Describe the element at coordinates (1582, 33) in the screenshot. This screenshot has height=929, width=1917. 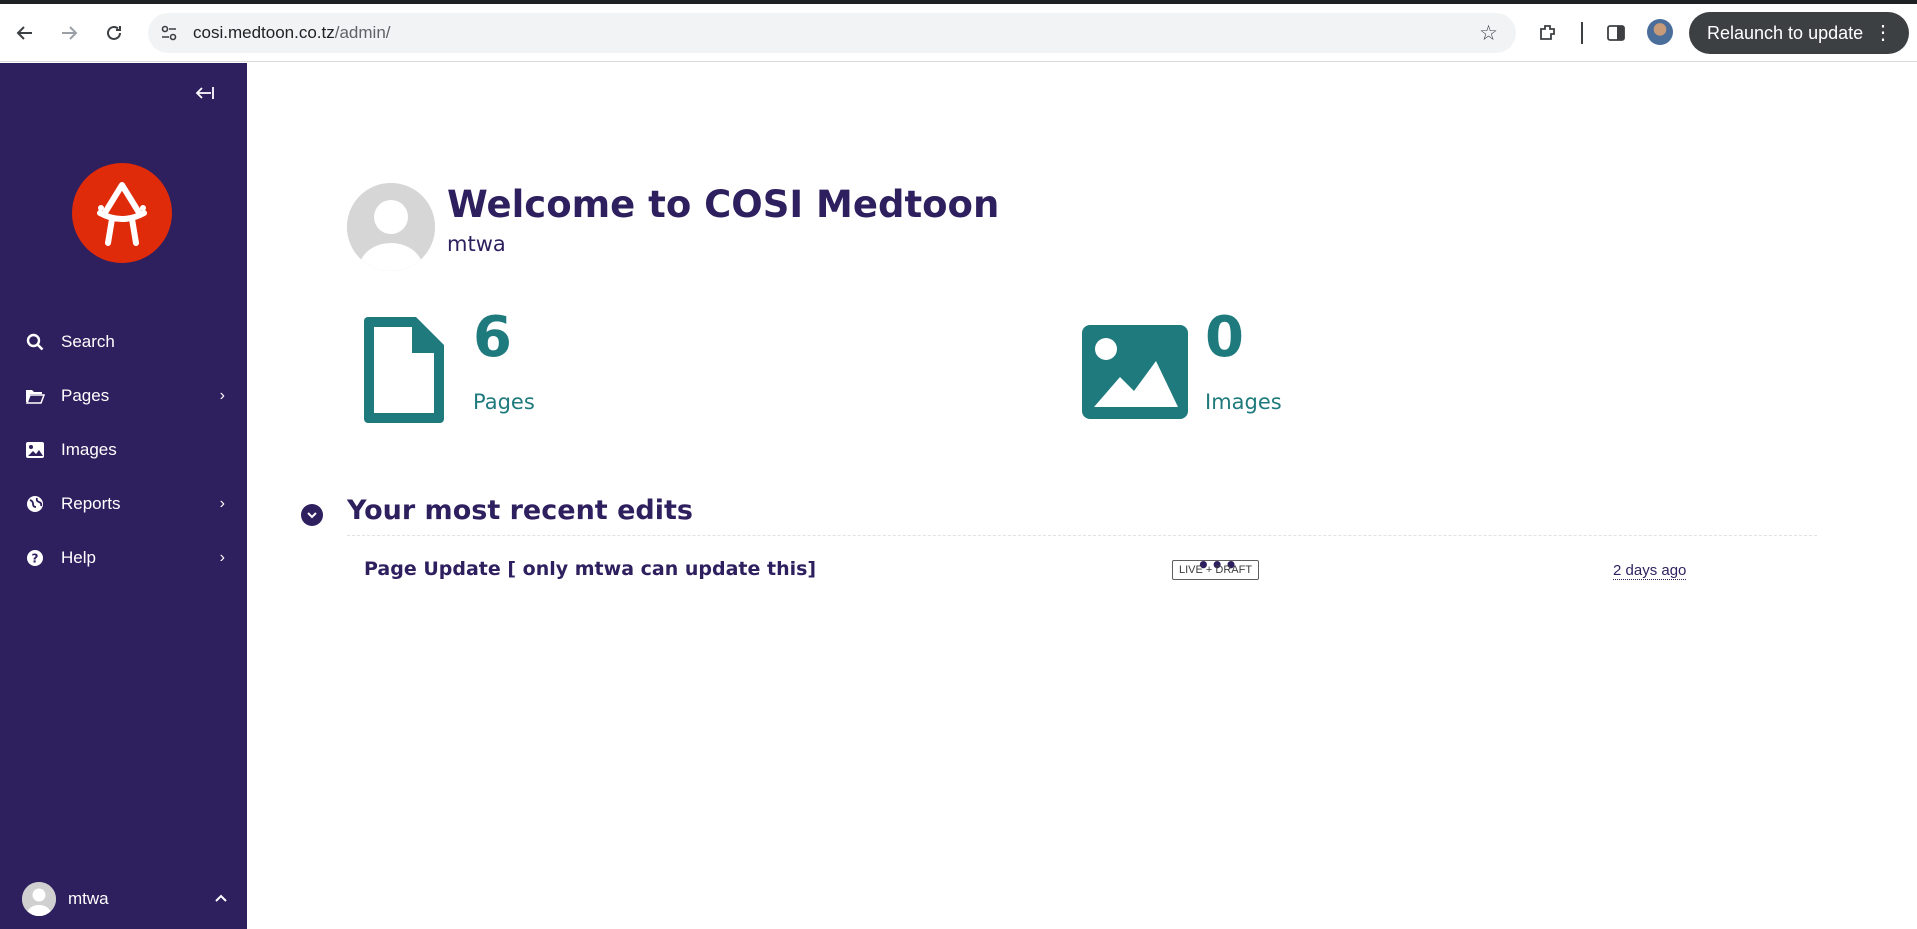
I see `toolbar-divider` at that location.